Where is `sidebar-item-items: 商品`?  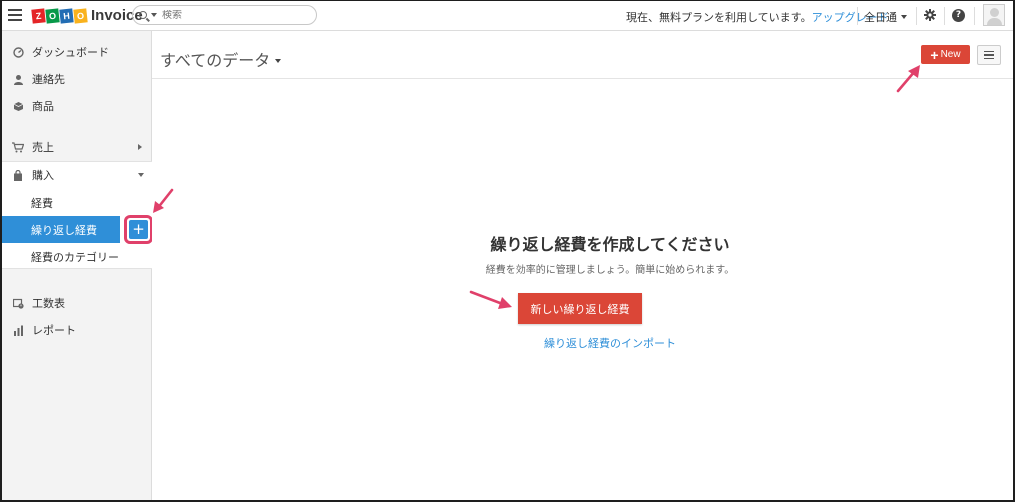 sidebar-item-items: 商品 is located at coordinates (77, 106).